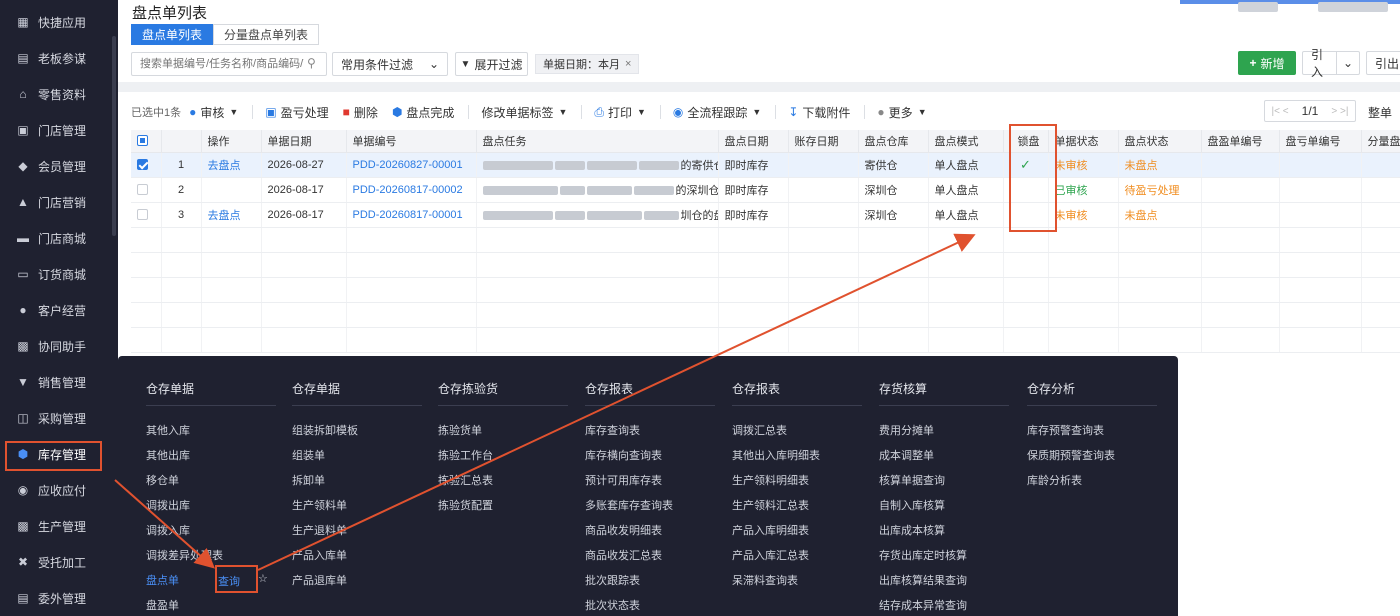 This screenshot has height=616, width=1400. Describe the element at coordinates (56, 418) in the screenshot. I see `sidebar-item: ◫ 采购管理` at that location.